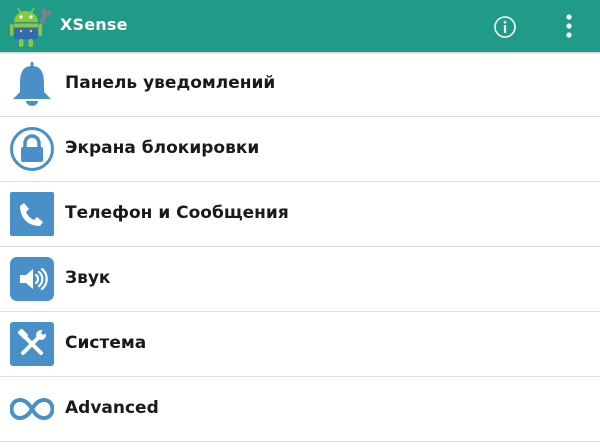  What do you see at coordinates (32, 409) in the screenshot?
I see `infinity-icon` at bounding box center [32, 409].